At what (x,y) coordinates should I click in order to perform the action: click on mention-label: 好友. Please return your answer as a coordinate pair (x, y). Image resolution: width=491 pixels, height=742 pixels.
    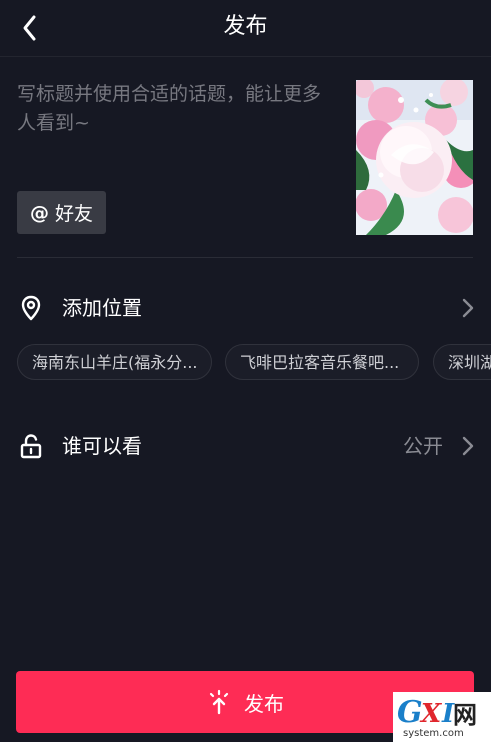
    Looking at the image, I should click on (73, 214).